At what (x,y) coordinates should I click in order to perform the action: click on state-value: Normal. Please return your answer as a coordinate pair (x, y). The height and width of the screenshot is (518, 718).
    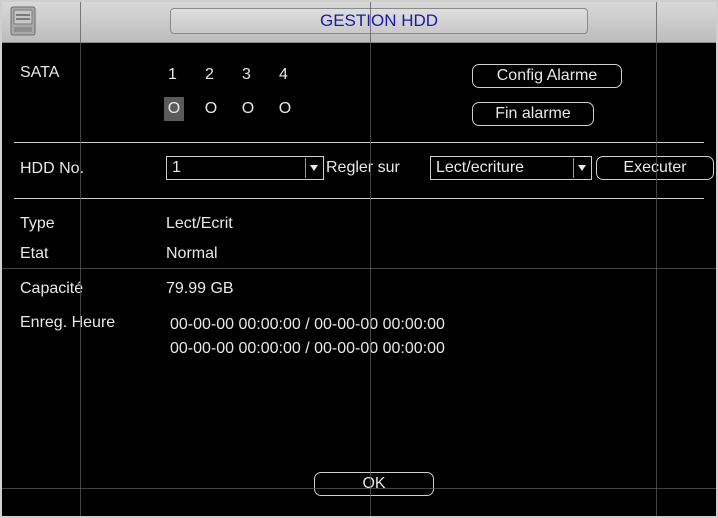
    Looking at the image, I should click on (192, 253).